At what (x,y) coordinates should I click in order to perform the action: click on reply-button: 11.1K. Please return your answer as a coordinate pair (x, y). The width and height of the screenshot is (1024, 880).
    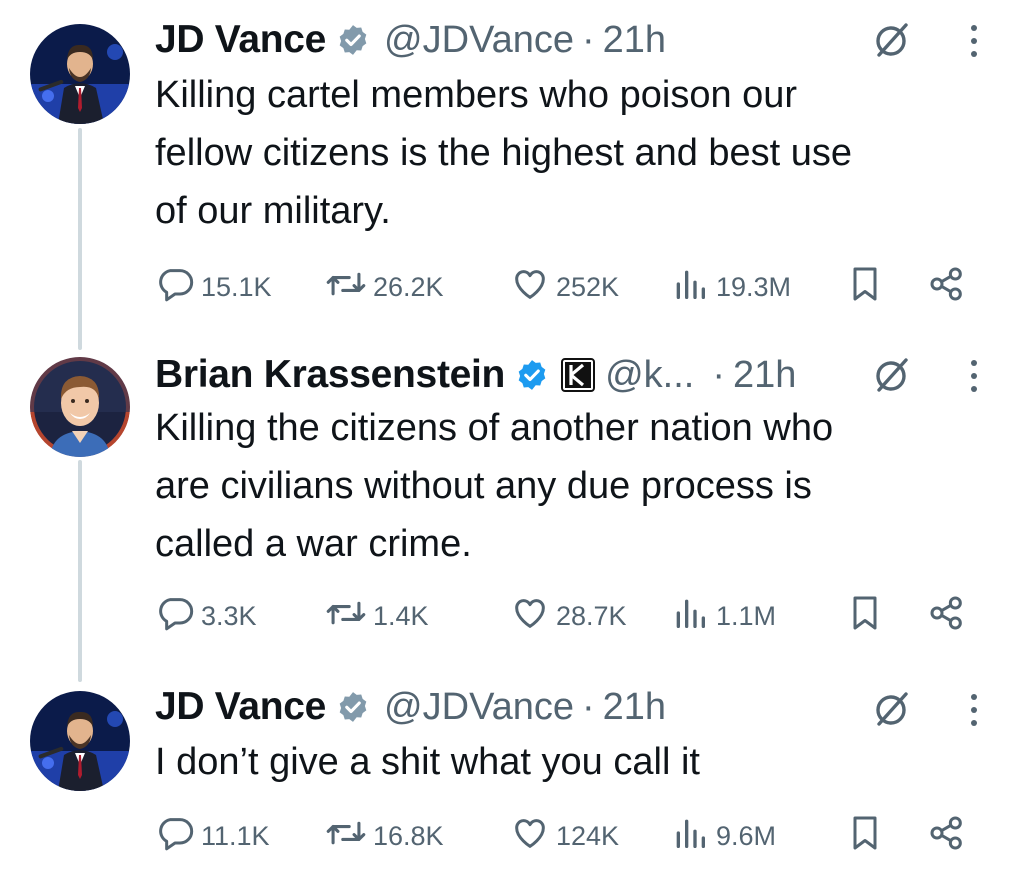
    Looking at the image, I should click on (212, 836).